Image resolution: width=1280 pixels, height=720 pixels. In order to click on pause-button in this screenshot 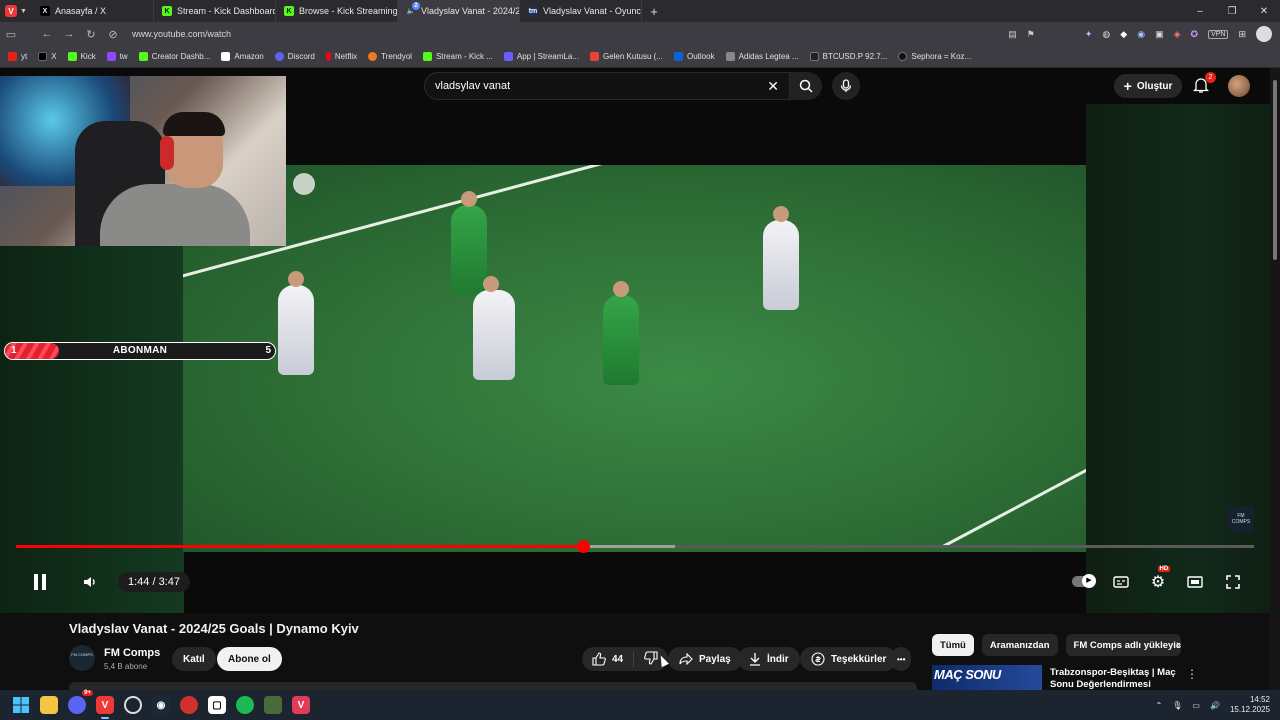, I will do `click(40, 582)`.